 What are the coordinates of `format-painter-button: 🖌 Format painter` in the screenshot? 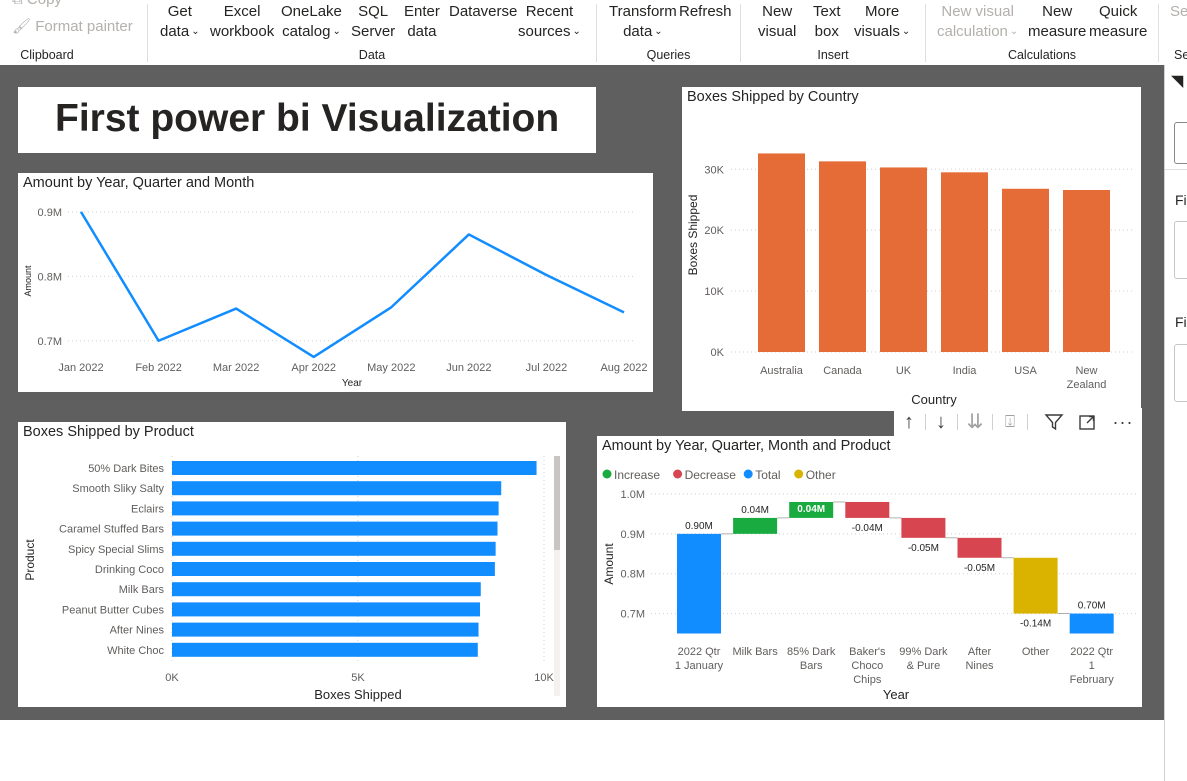 It's located at (72, 27).